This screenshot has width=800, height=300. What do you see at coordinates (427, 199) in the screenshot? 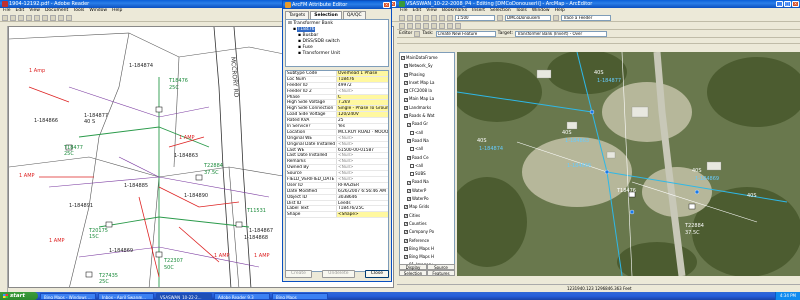
I see `toc-layer: ✓ WaterPo` at bounding box center [427, 199].